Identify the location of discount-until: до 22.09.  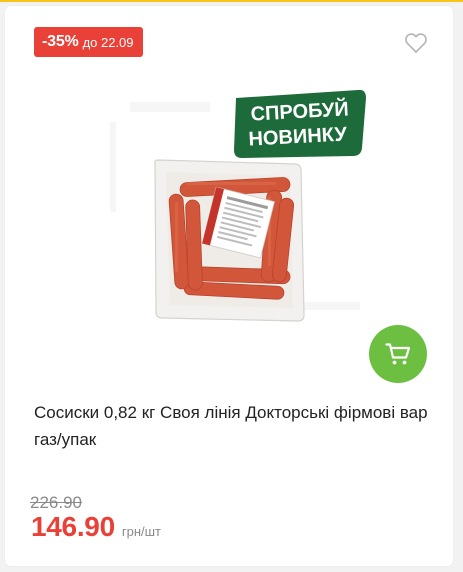
(108, 42).